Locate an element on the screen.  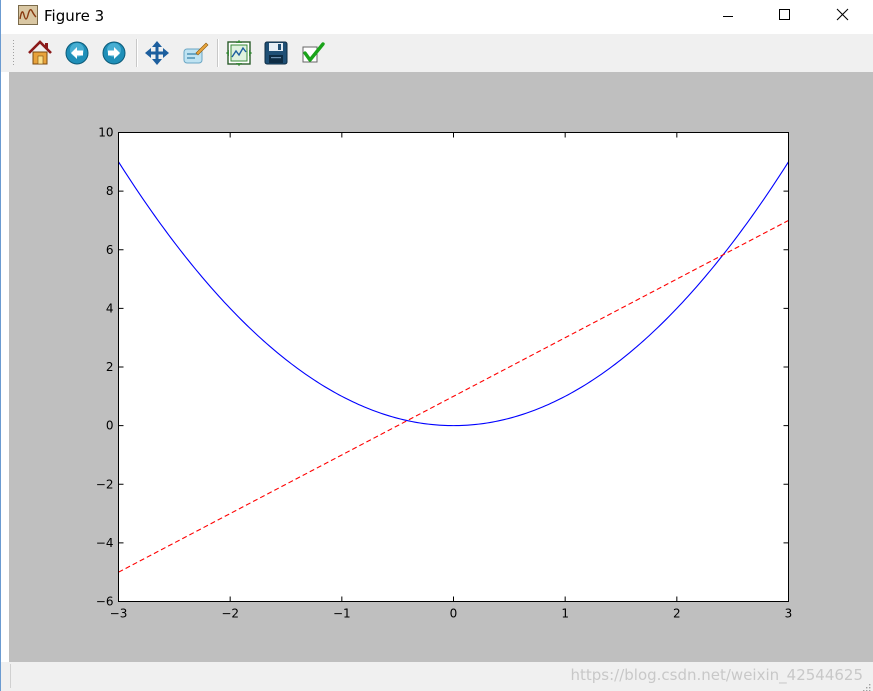
floppy-disk-icon is located at coordinates (276, 53).